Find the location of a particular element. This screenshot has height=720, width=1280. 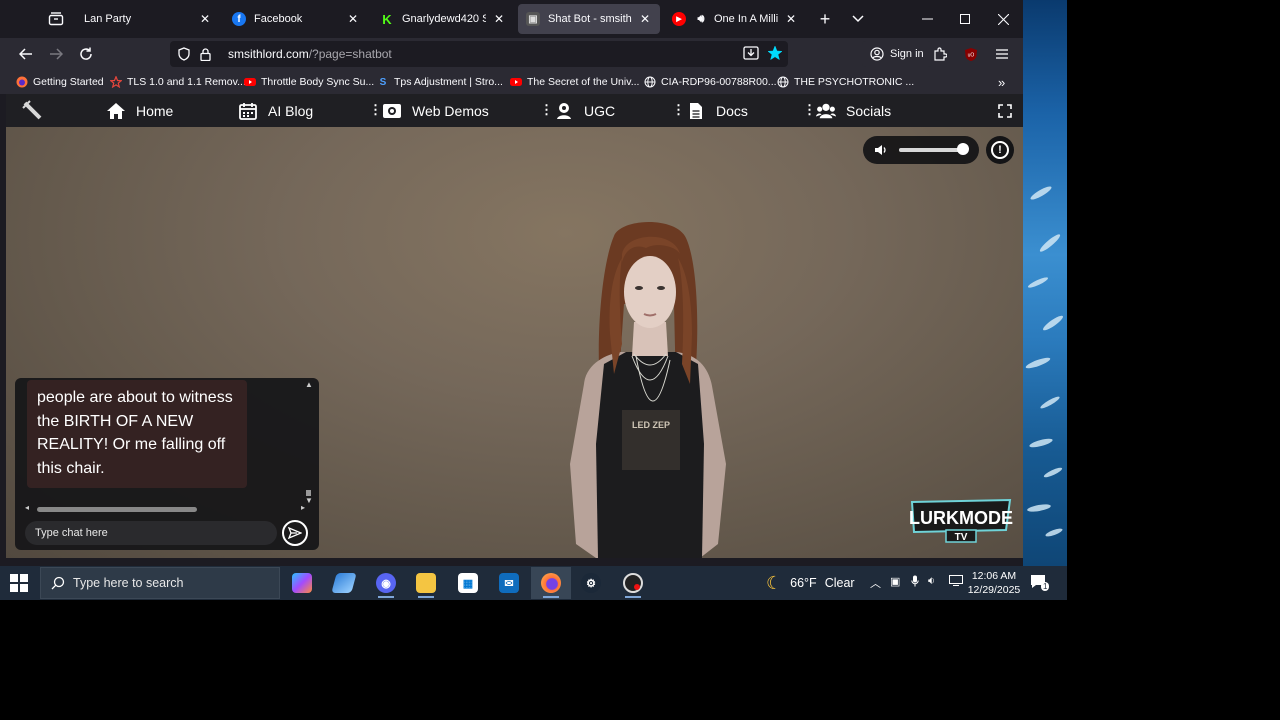

bookmark-getting-started: Getting Started is located at coordinates (60, 82).